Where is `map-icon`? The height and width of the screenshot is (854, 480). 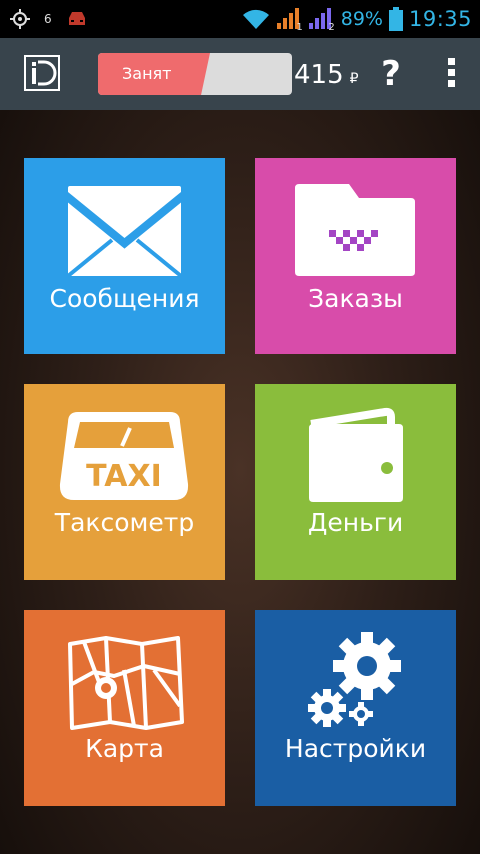 map-icon is located at coordinates (126, 683).